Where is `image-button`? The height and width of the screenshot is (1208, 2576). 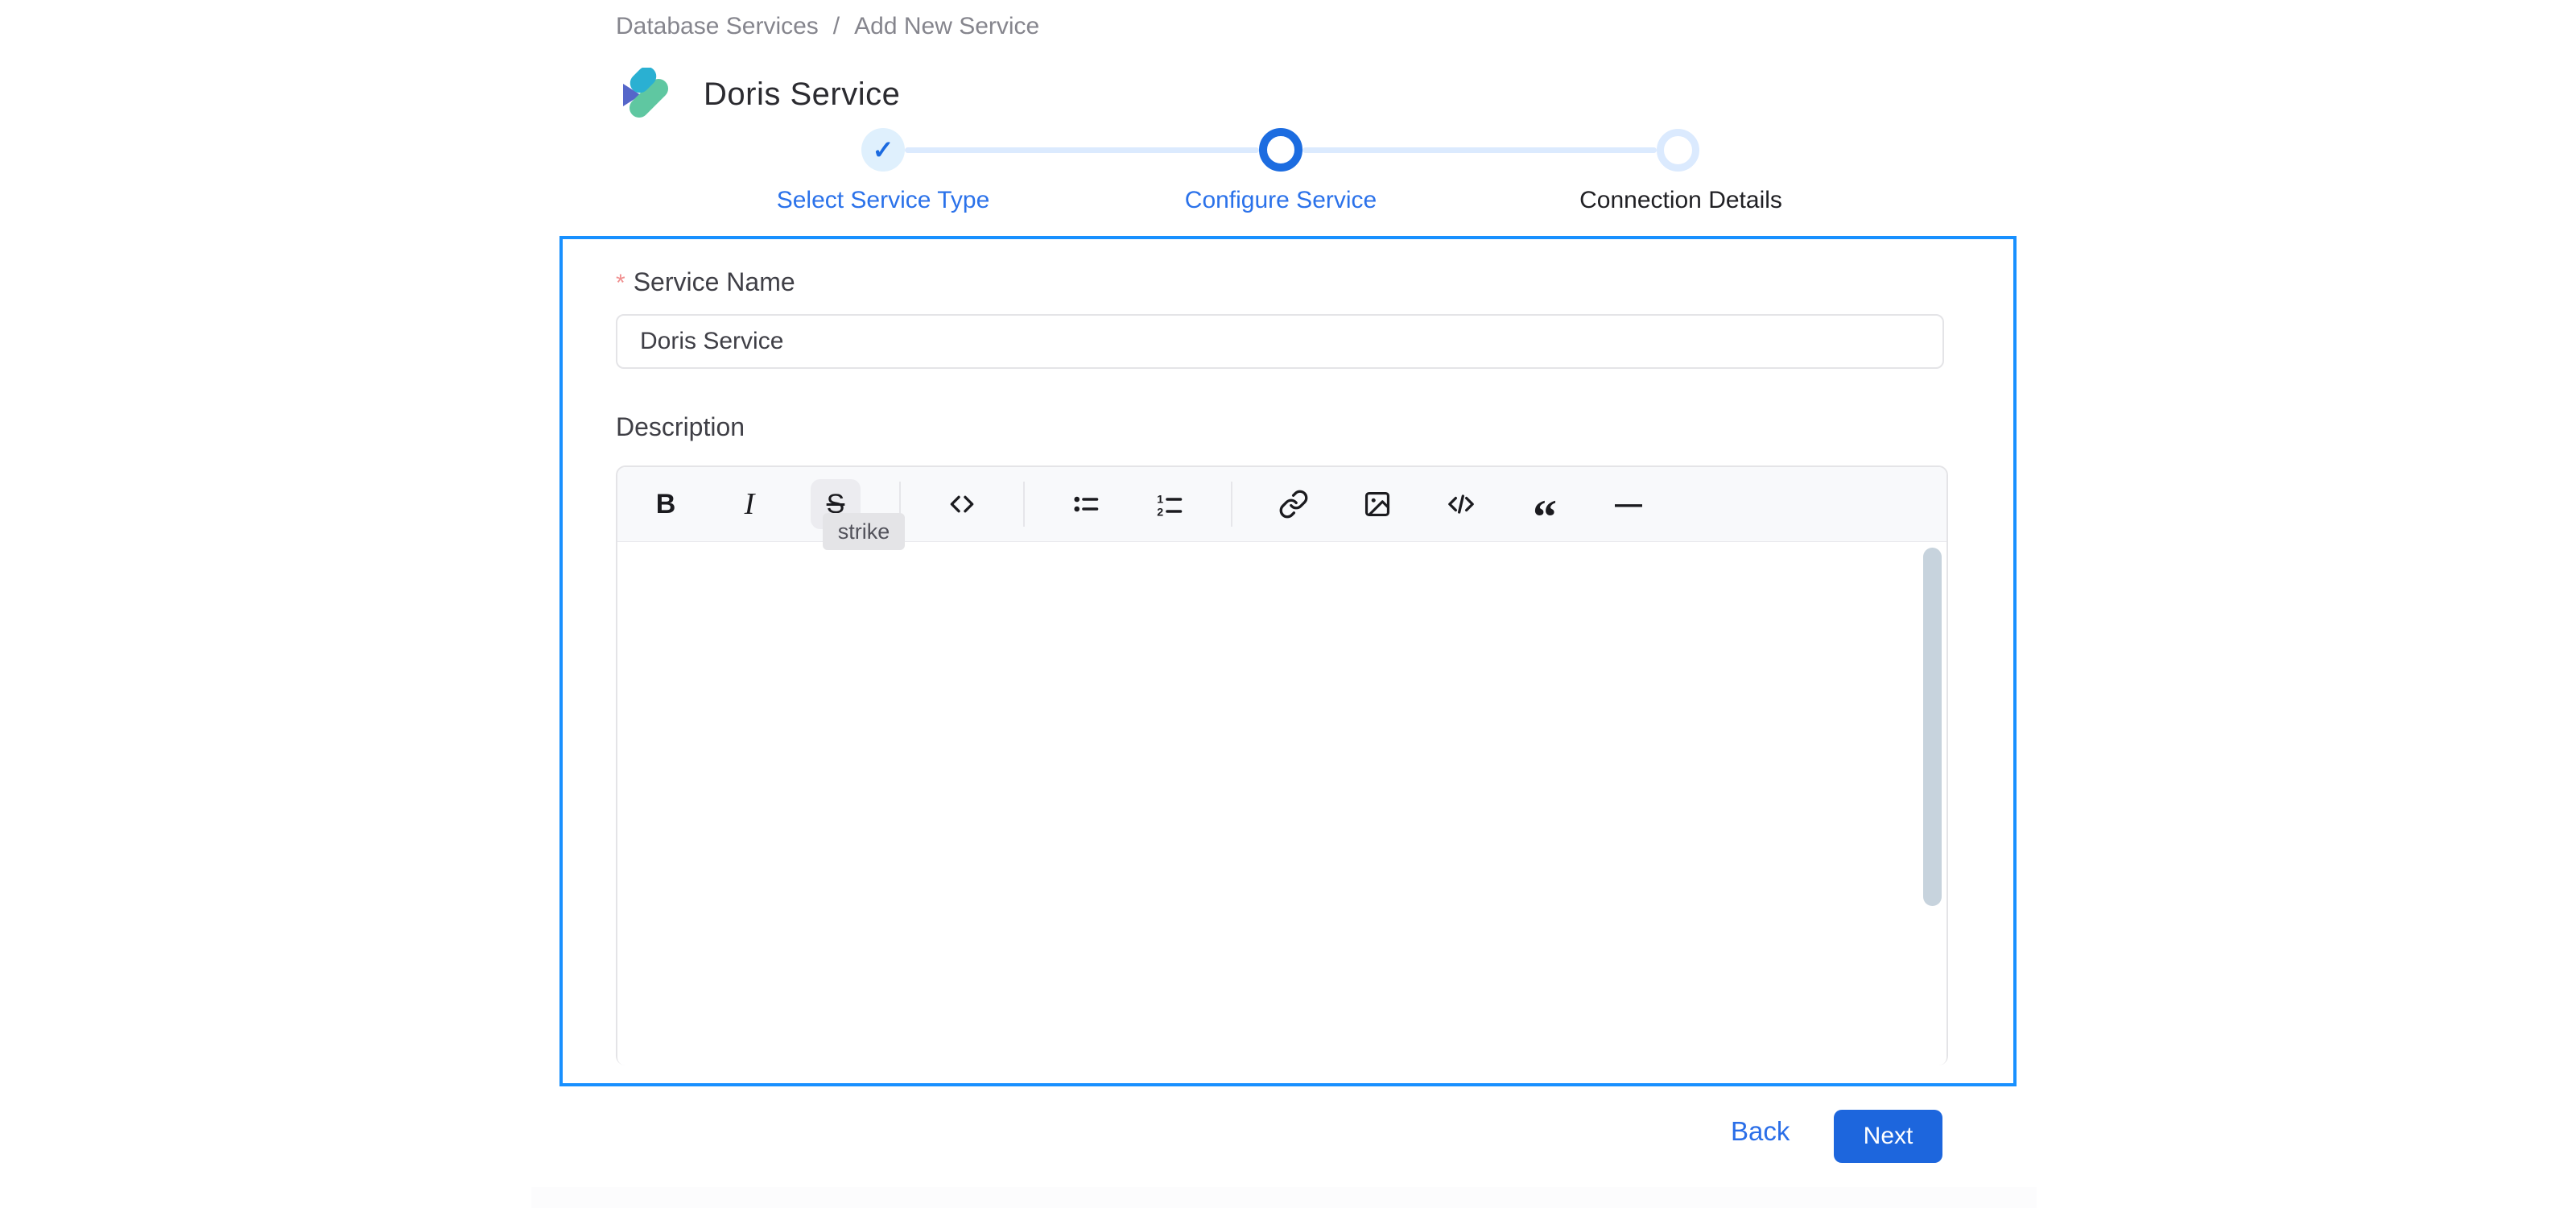 image-button is located at coordinates (1377, 504).